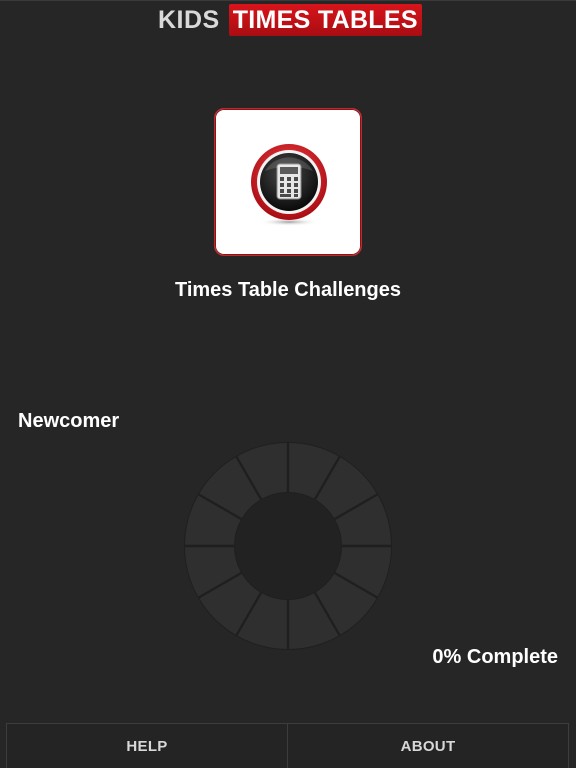 This screenshot has height=768, width=576. What do you see at coordinates (495, 657) in the screenshot?
I see `percent-complete-label: 0% Complete` at bounding box center [495, 657].